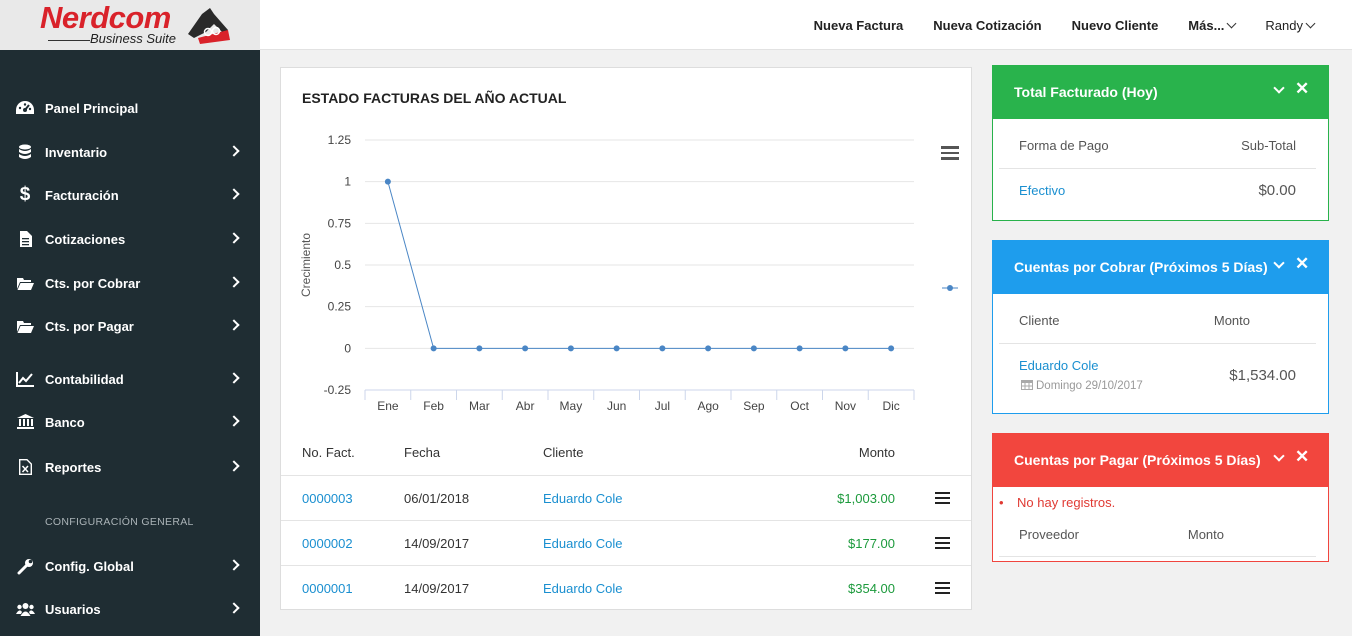 The image size is (1352, 636). What do you see at coordinates (25, 108) in the screenshot?
I see `dashboard-icon` at bounding box center [25, 108].